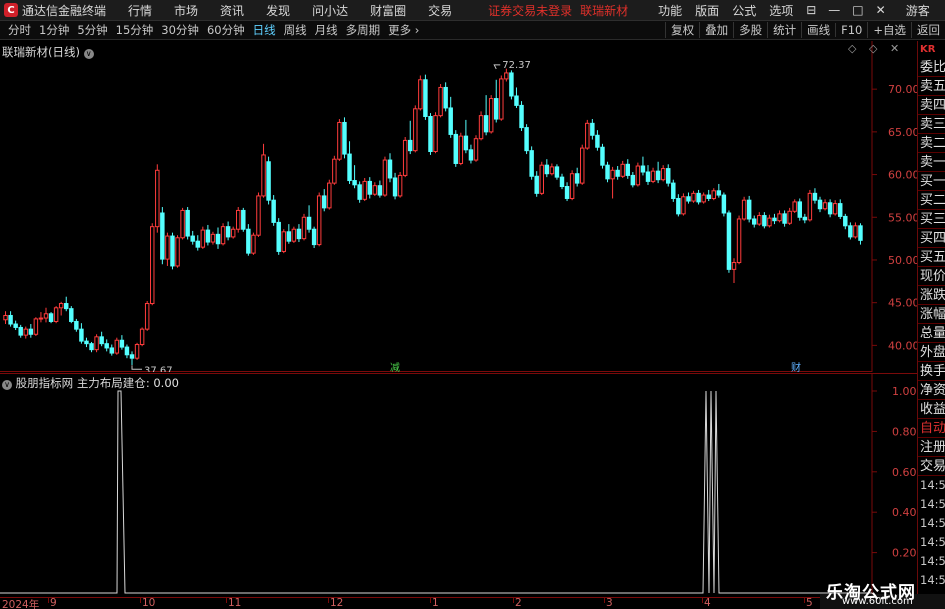 The height and width of the screenshot is (609, 945). What do you see at coordinates (932, 580) in the screenshot?
I see `tick-time: 14:56` at bounding box center [932, 580].